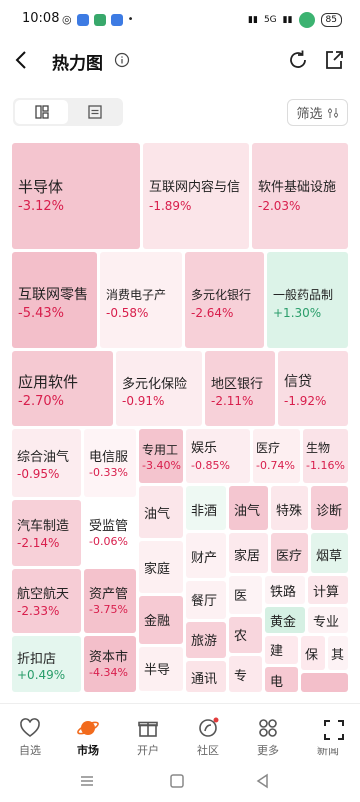  Describe the element at coordinates (325, 456) in the screenshot. I see `heatmap-tile-biotech: 生物 -1.16%` at that location.